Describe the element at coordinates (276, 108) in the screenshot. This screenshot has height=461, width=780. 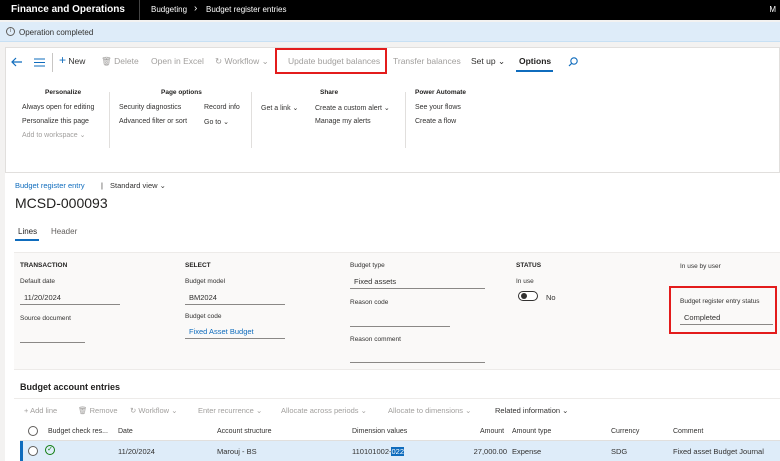
I see `get-a-link-label: Get a link` at that location.